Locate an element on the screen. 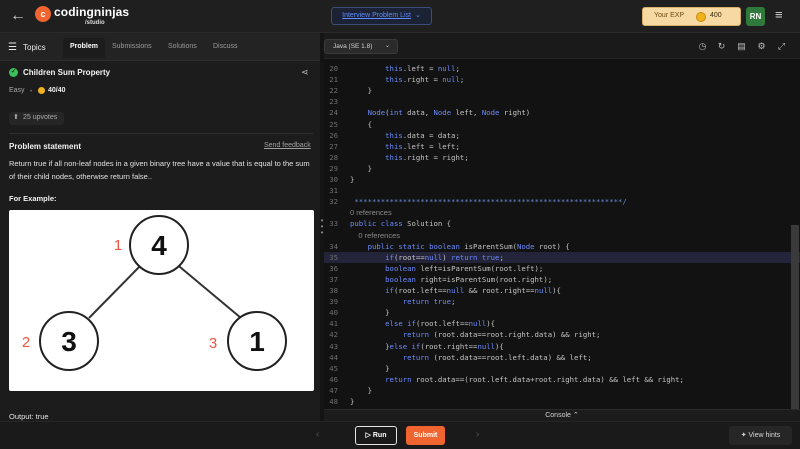  code-text: this.right = null; is located at coordinates (425, 80).